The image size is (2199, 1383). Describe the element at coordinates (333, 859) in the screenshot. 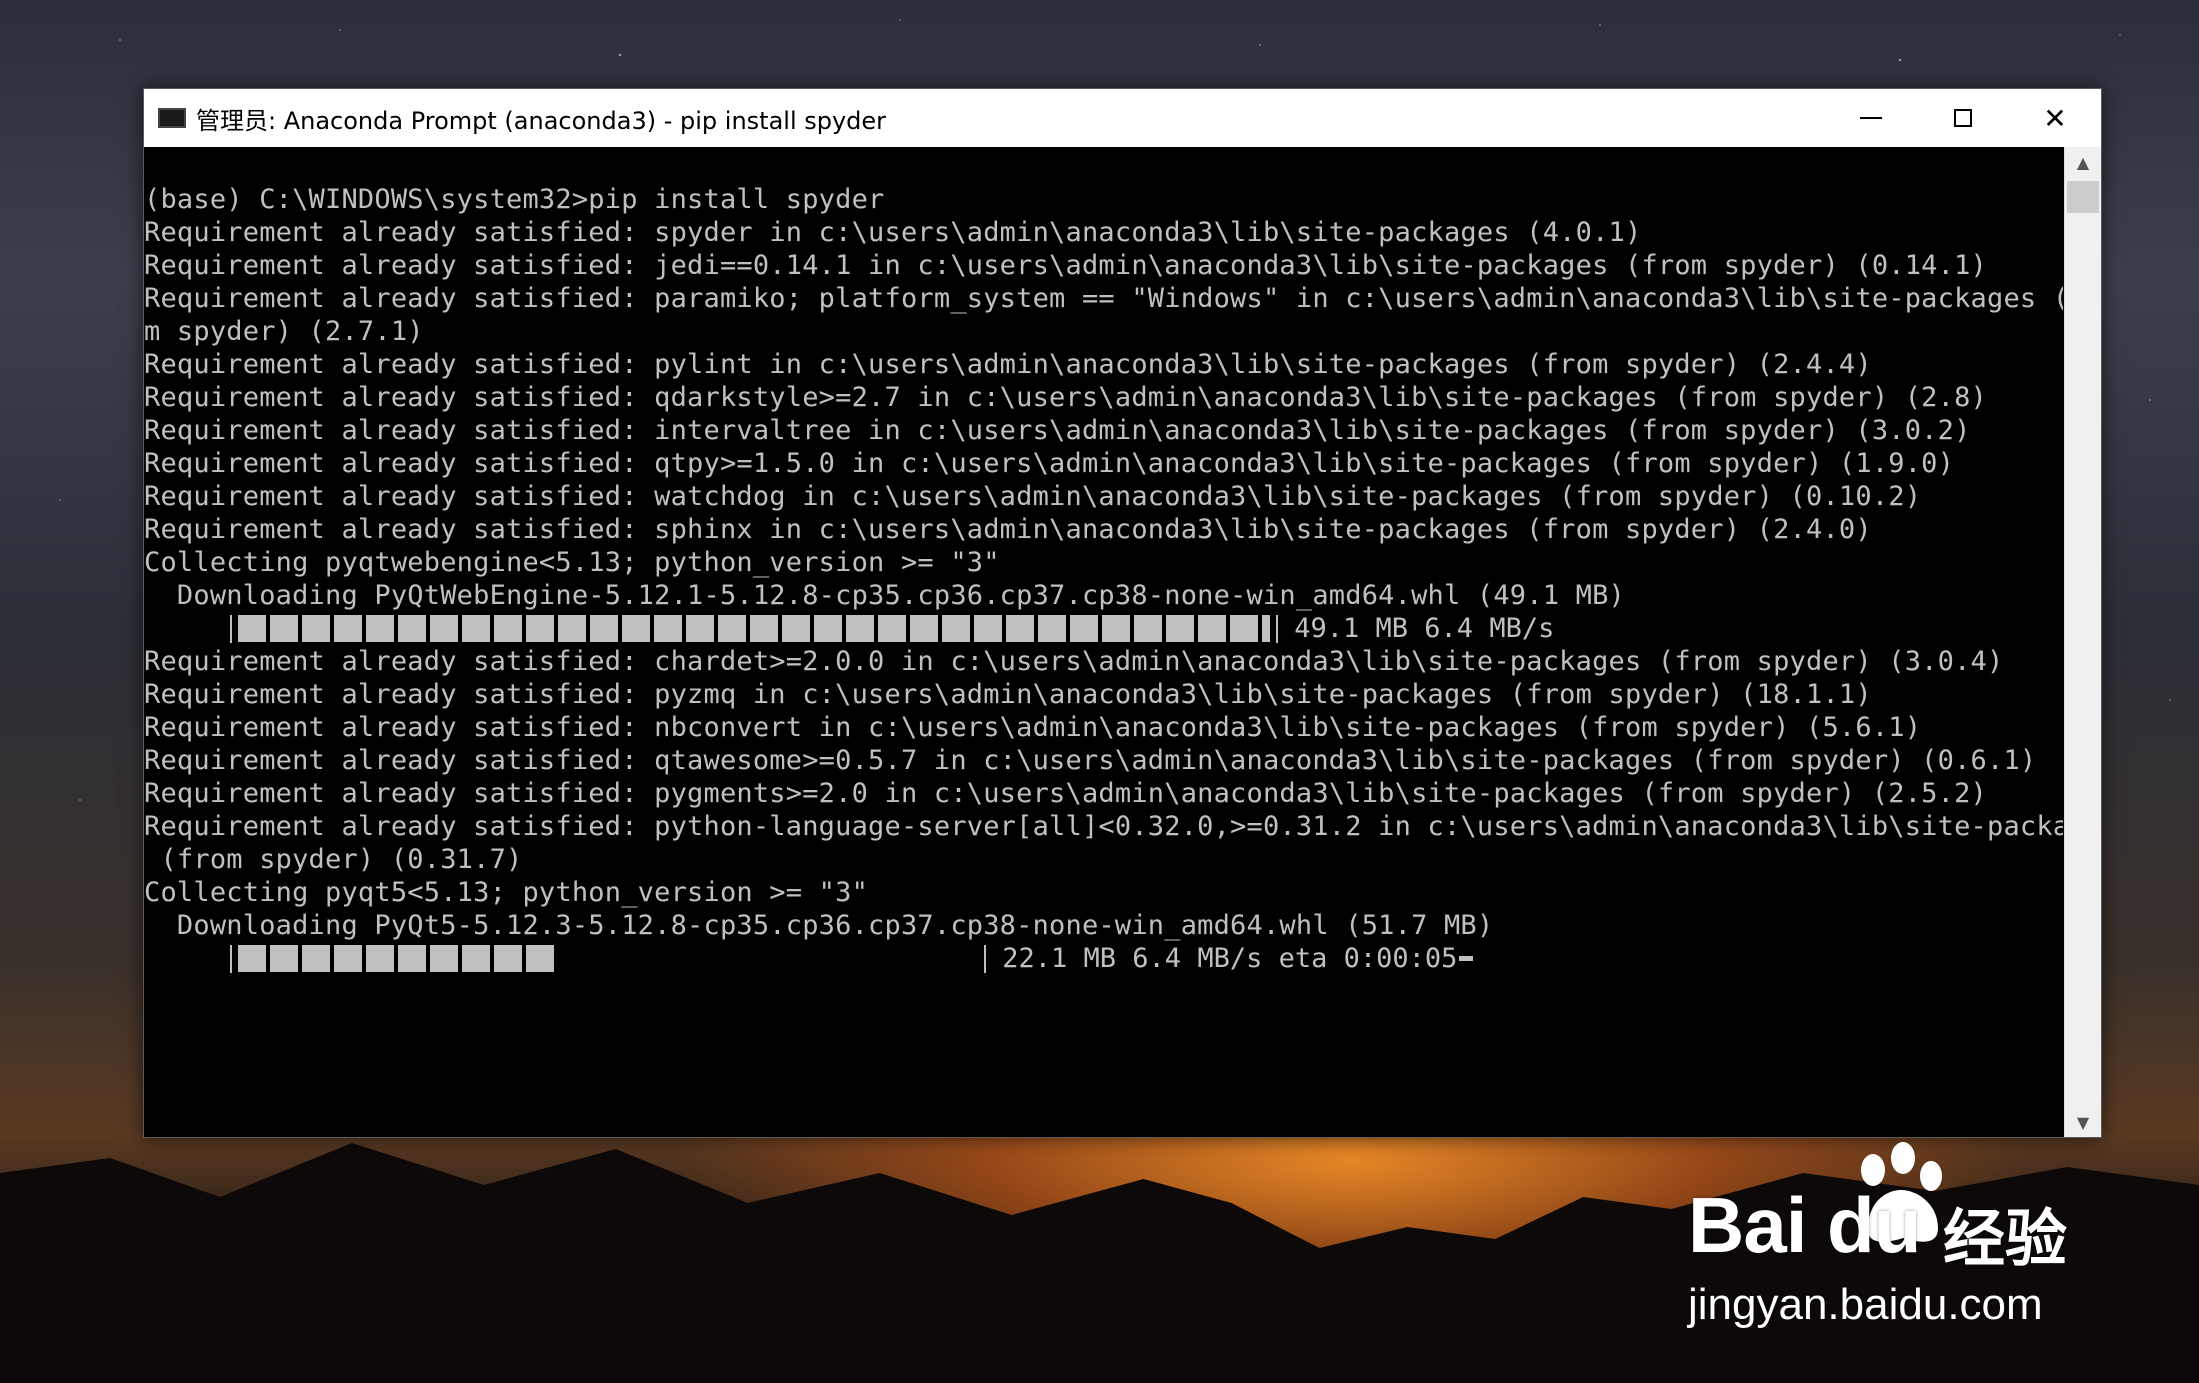

I see `console-line: (from spyder) (0.31.7)` at that location.